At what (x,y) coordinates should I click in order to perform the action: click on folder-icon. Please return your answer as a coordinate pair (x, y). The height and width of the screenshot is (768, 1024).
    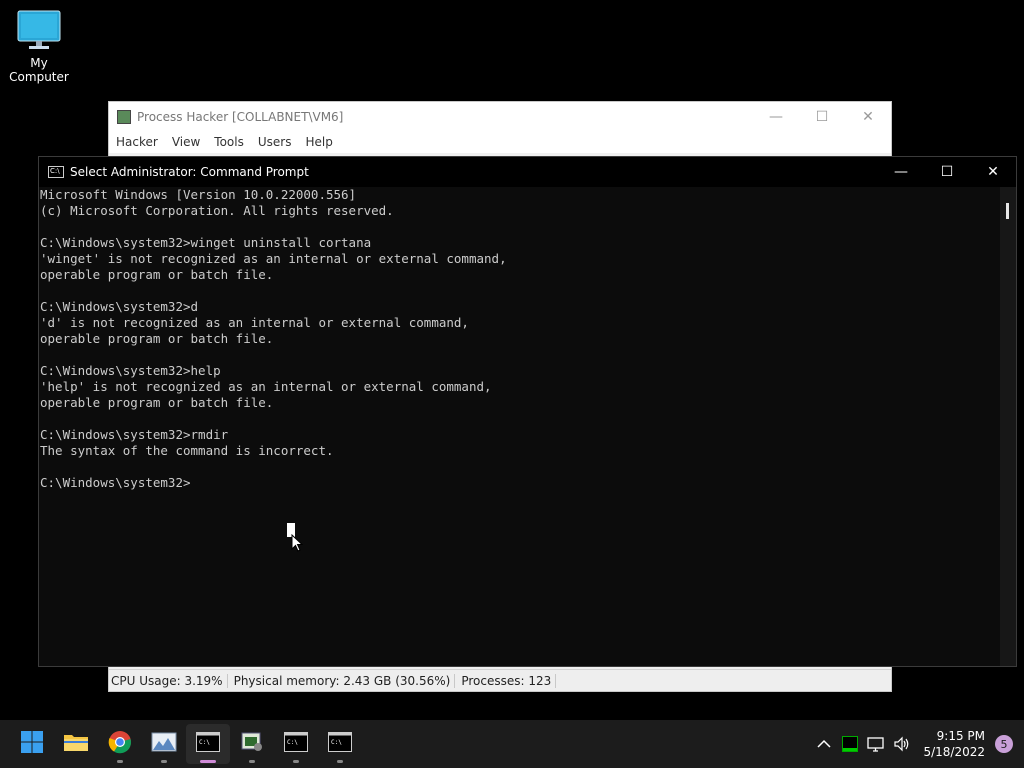
    Looking at the image, I should click on (76, 744).